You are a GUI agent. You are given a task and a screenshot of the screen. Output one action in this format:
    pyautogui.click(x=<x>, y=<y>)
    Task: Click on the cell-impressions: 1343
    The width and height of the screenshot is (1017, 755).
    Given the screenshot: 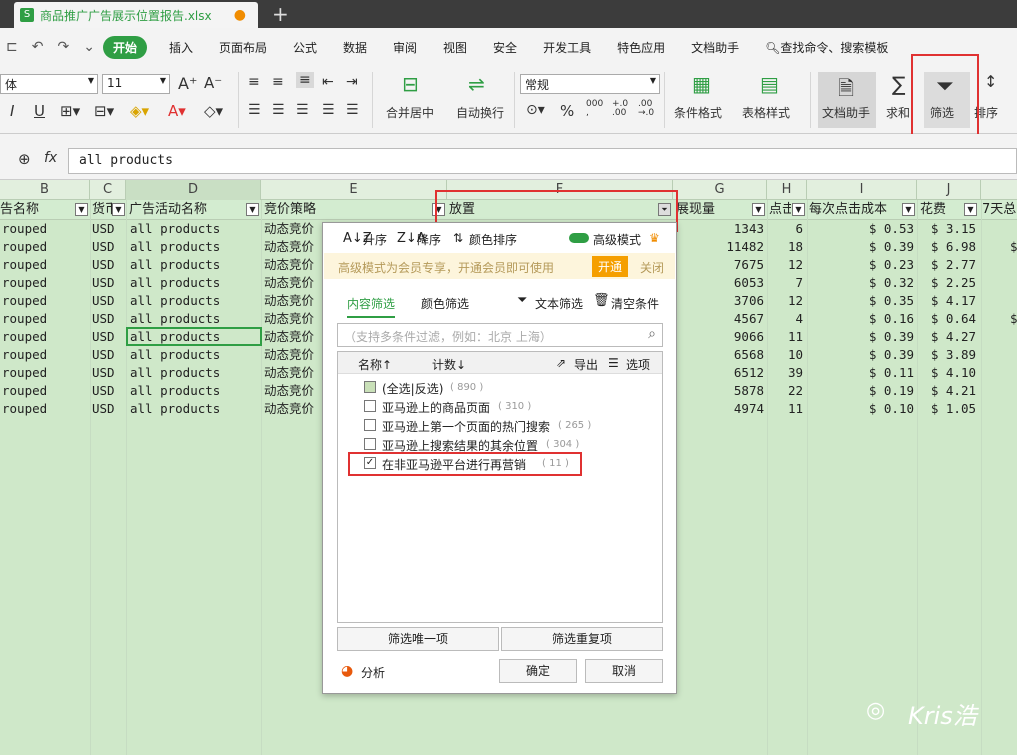 What is the action you would take?
    pyautogui.click(x=722, y=229)
    